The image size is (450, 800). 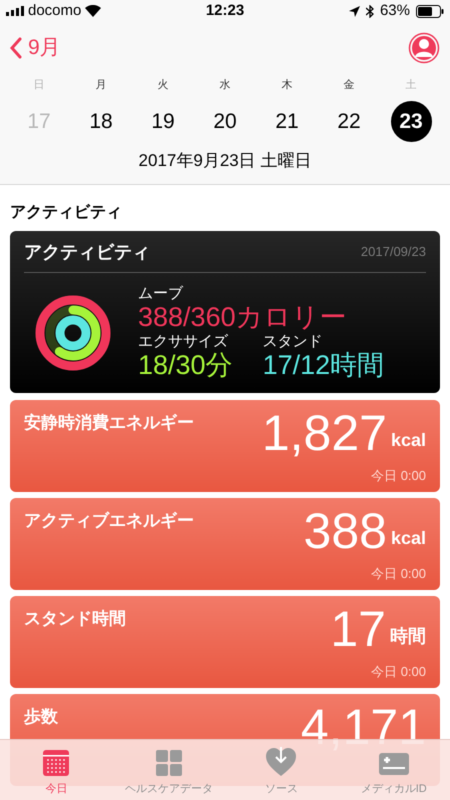 I want to click on ring-label: スタンド, so click(x=293, y=341).